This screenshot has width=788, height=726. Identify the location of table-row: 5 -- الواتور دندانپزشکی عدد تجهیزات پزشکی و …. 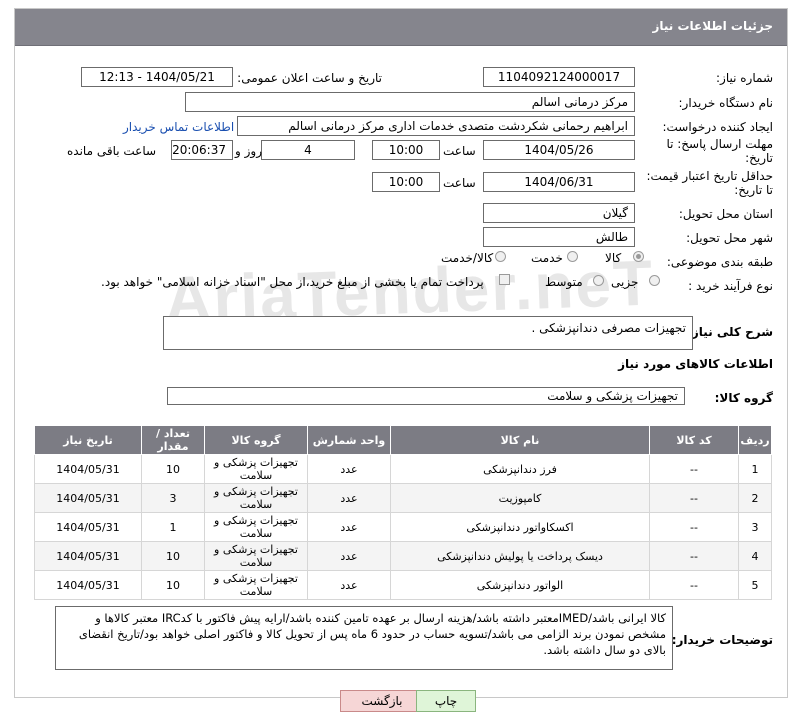
(403, 585).